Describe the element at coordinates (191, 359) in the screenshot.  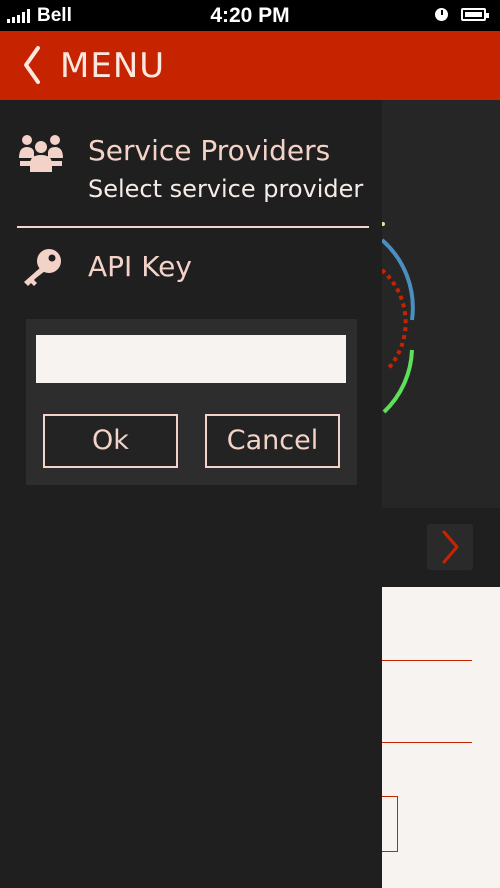
I see `api-key-input` at that location.